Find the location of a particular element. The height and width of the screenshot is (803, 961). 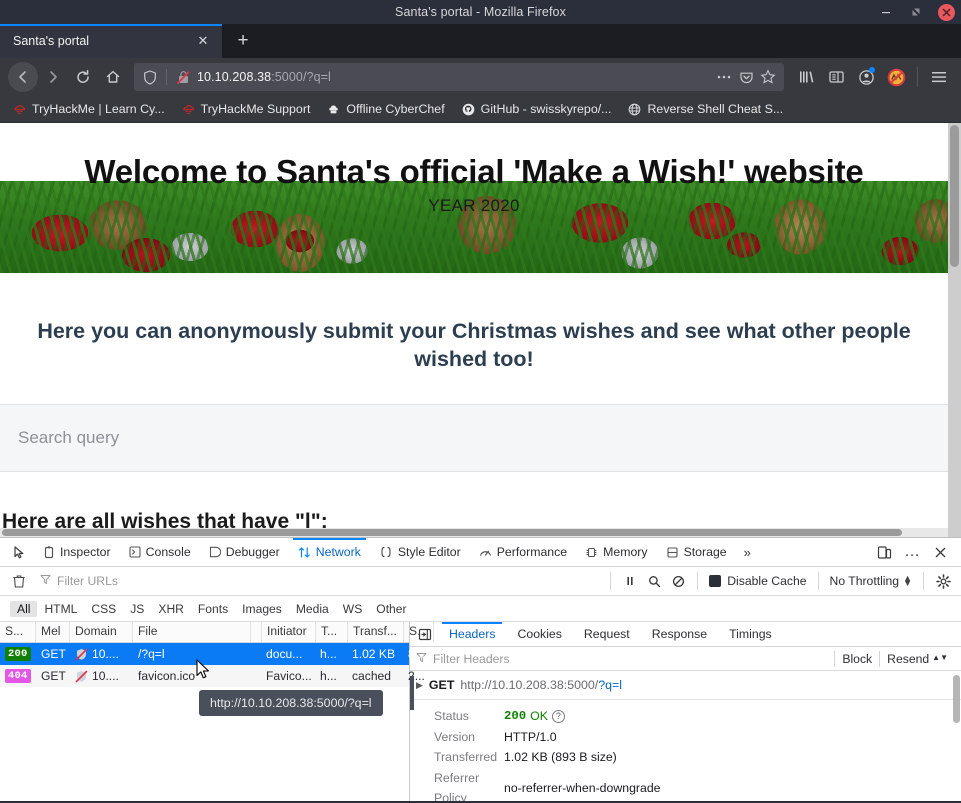

back-icon is located at coordinates (23, 77).